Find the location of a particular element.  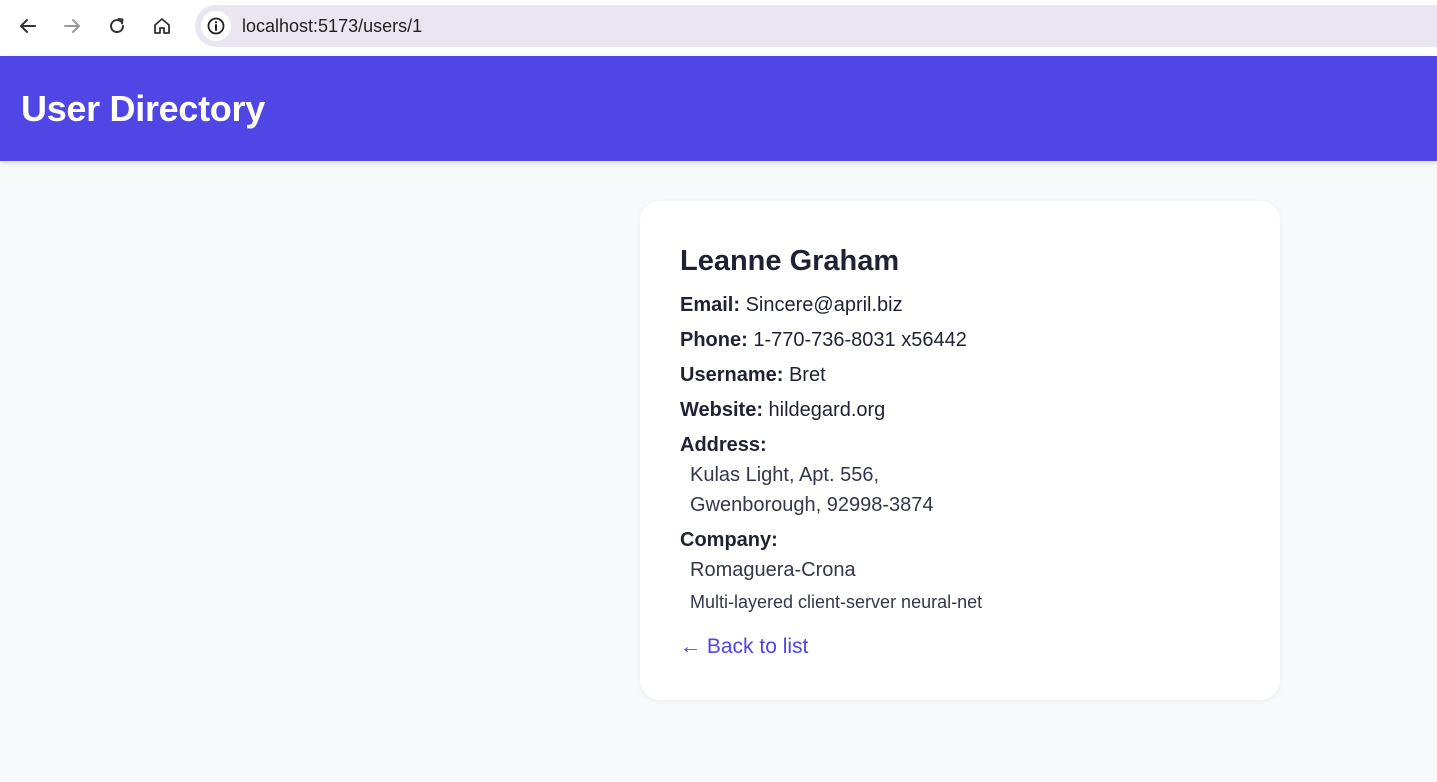

phone-value: 1-770-736-8031 x56442 is located at coordinates (860, 340).